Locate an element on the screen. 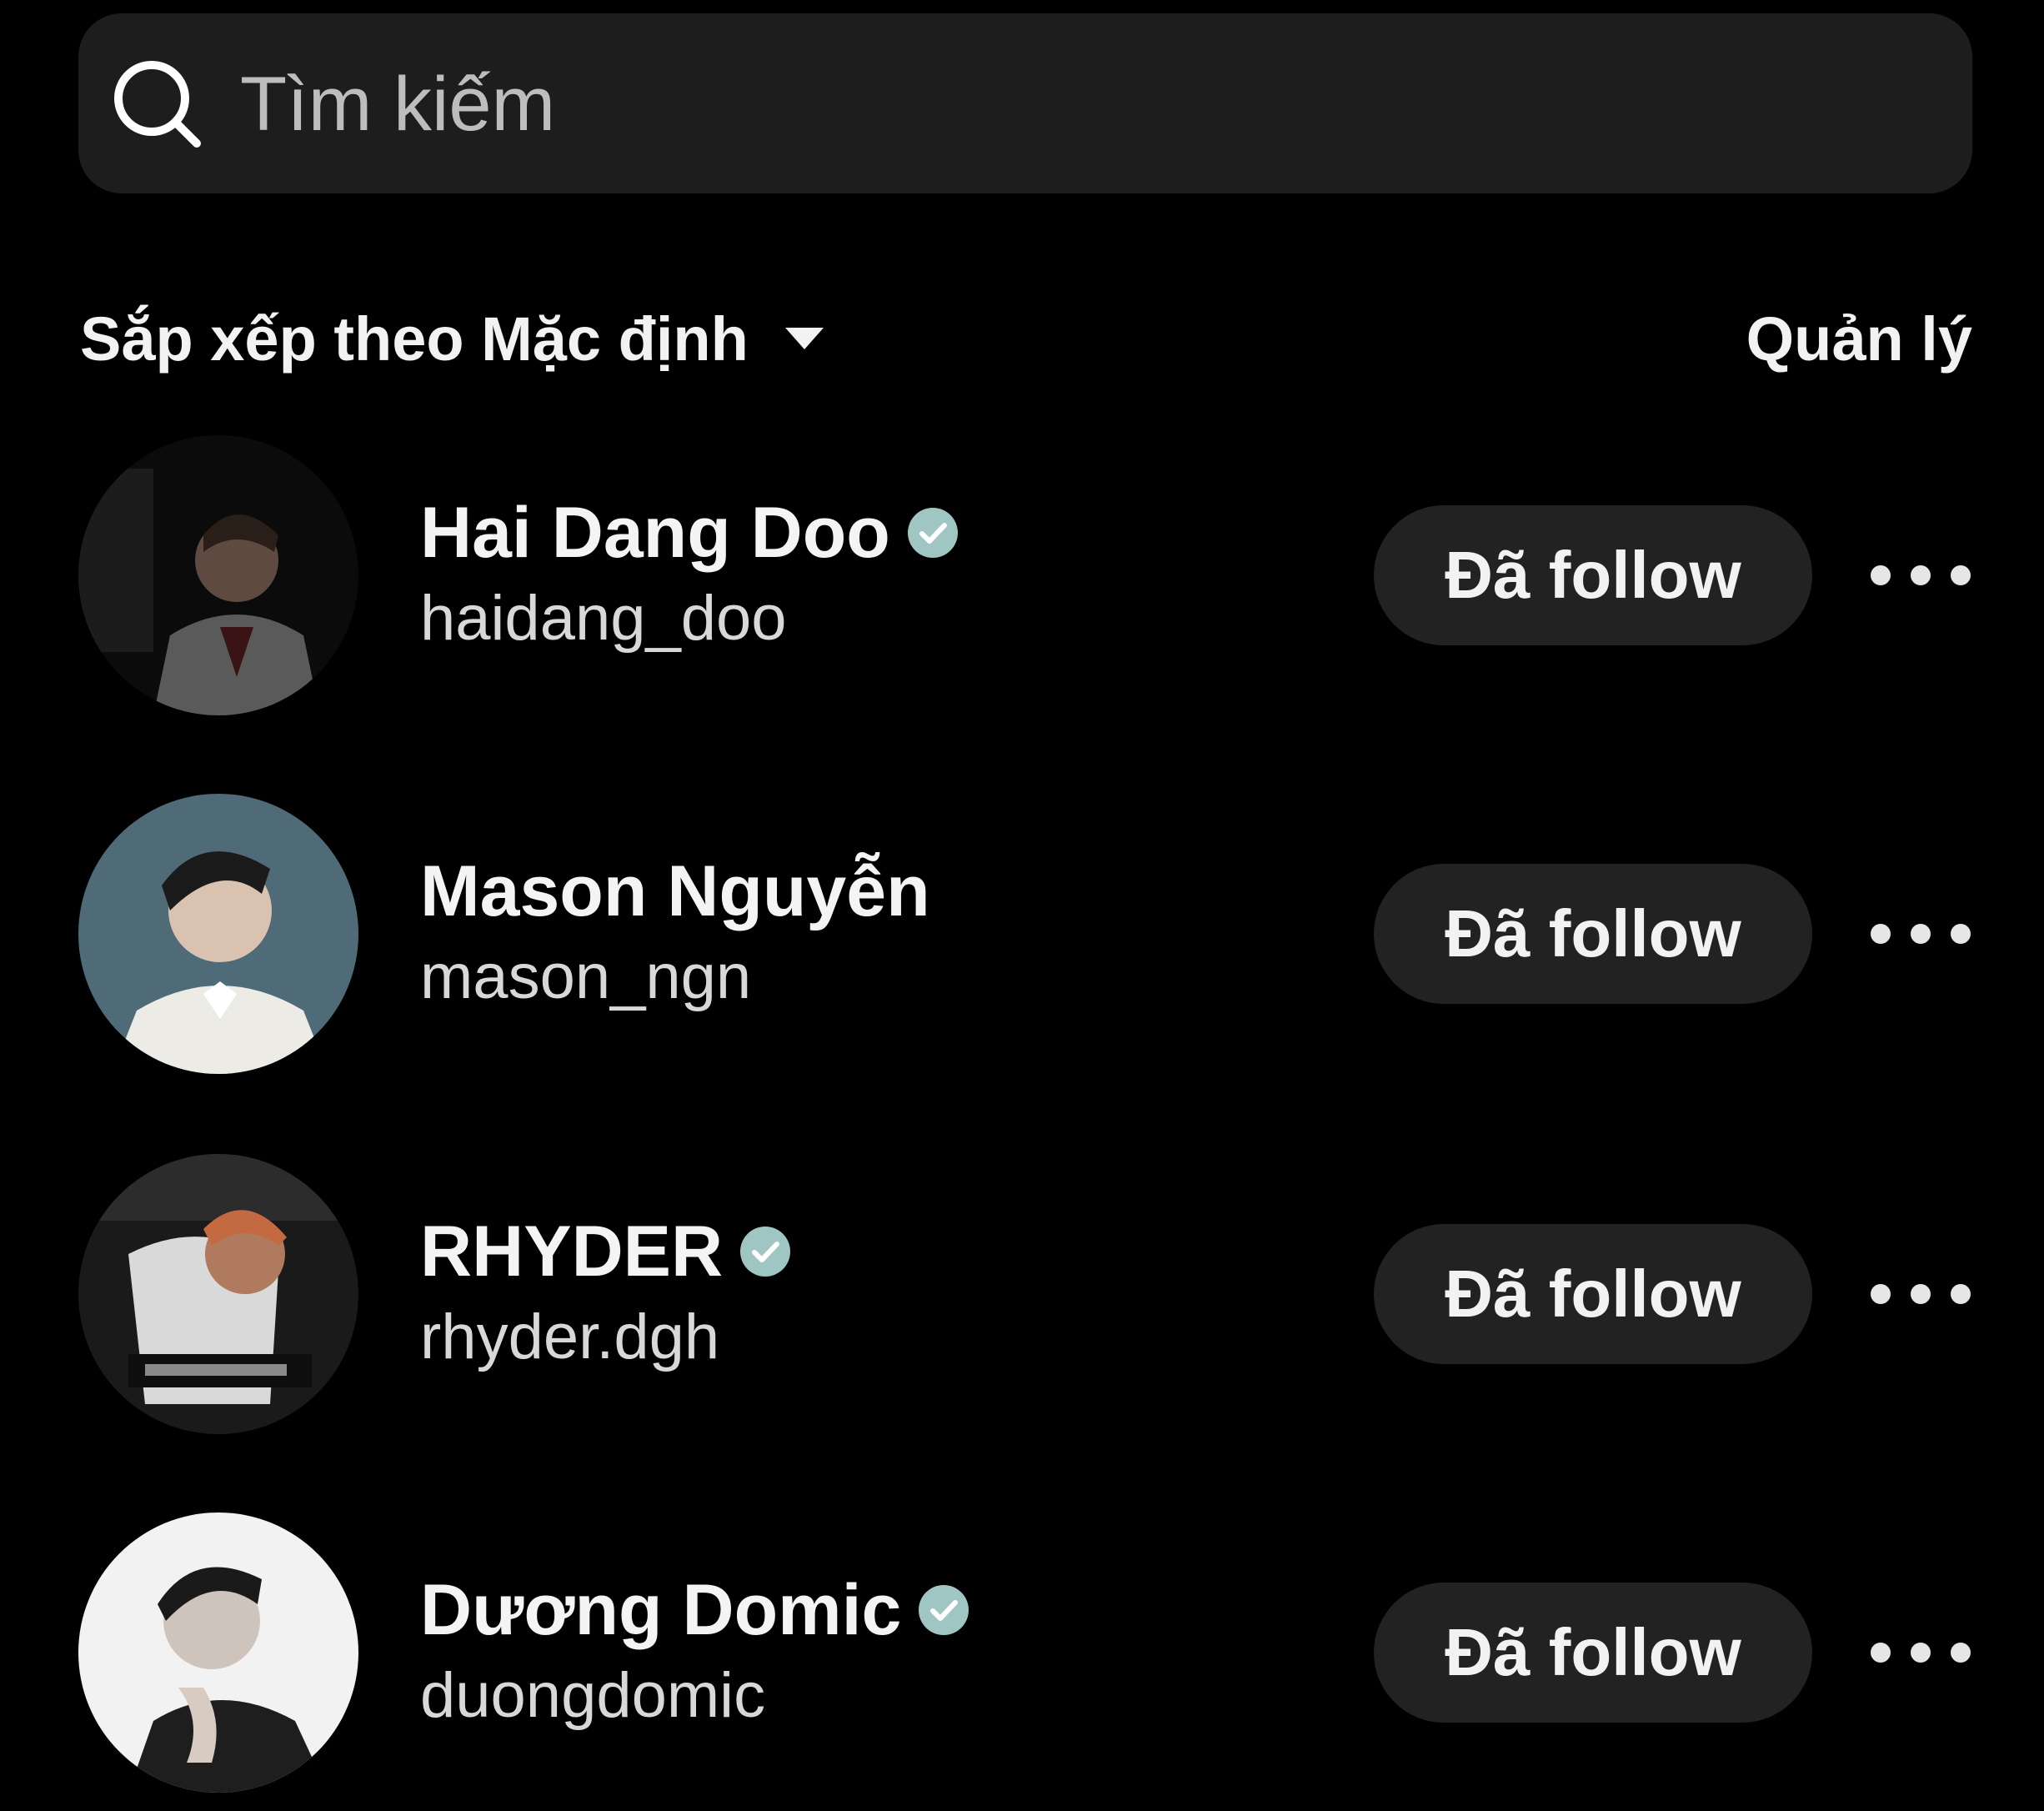 This screenshot has height=1811, width=2044. display-name: Dương Domic is located at coordinates (660, 1610).